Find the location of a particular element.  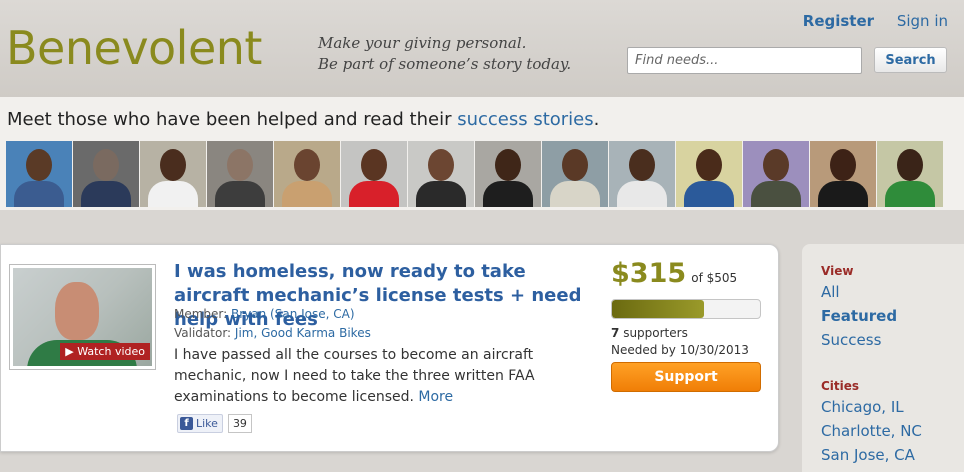

validator-line: Validator: Jim, Good Karma Bikes is located at coordinates (272, 333).